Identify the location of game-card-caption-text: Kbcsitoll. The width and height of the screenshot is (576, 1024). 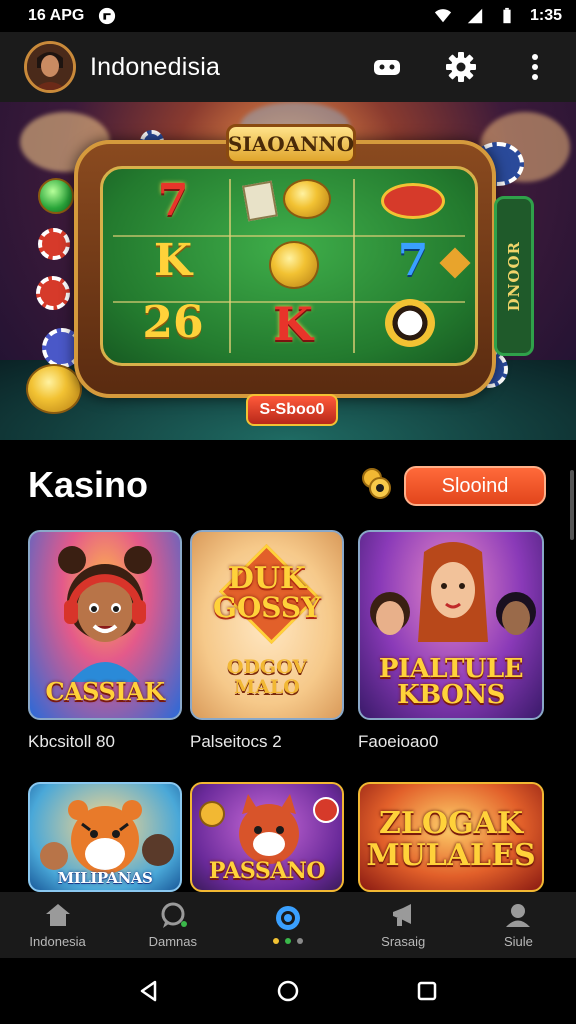
(60, 741).